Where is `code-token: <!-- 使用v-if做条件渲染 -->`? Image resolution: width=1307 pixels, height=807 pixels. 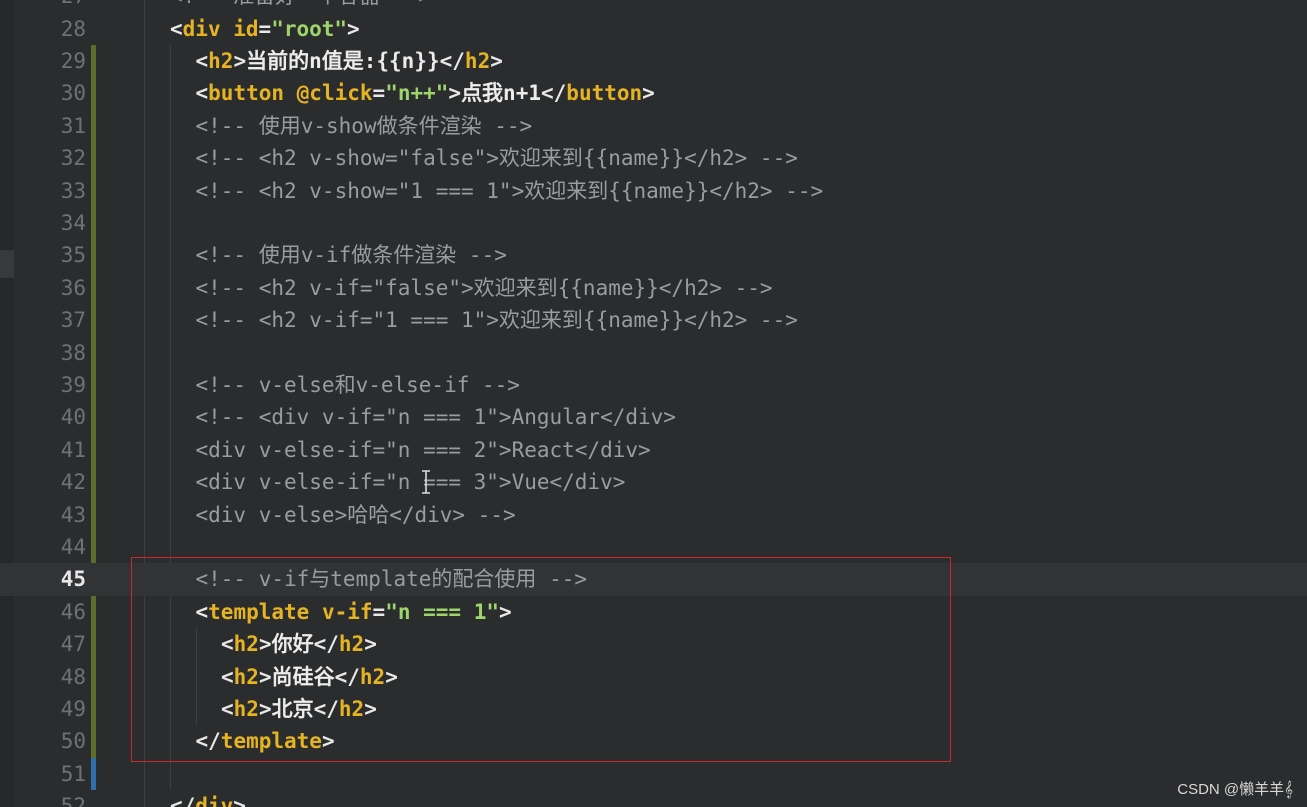 code-token: <!-- 使用v-if做条件渲染 --> is located at coordinates (351, 255).